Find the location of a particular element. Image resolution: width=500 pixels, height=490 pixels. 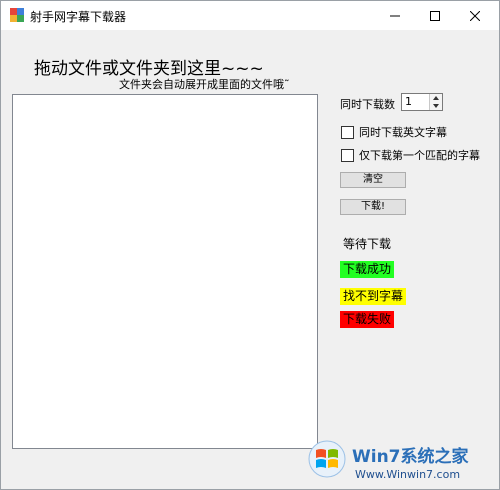

chevron-down-icon is located at coordinates (436, 106).